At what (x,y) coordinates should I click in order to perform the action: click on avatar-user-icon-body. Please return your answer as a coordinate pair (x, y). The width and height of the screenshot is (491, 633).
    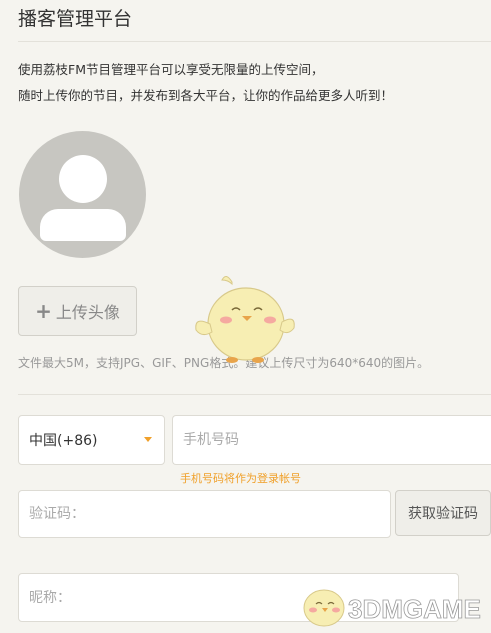
    Looking at the image, I should click on (83, 225).